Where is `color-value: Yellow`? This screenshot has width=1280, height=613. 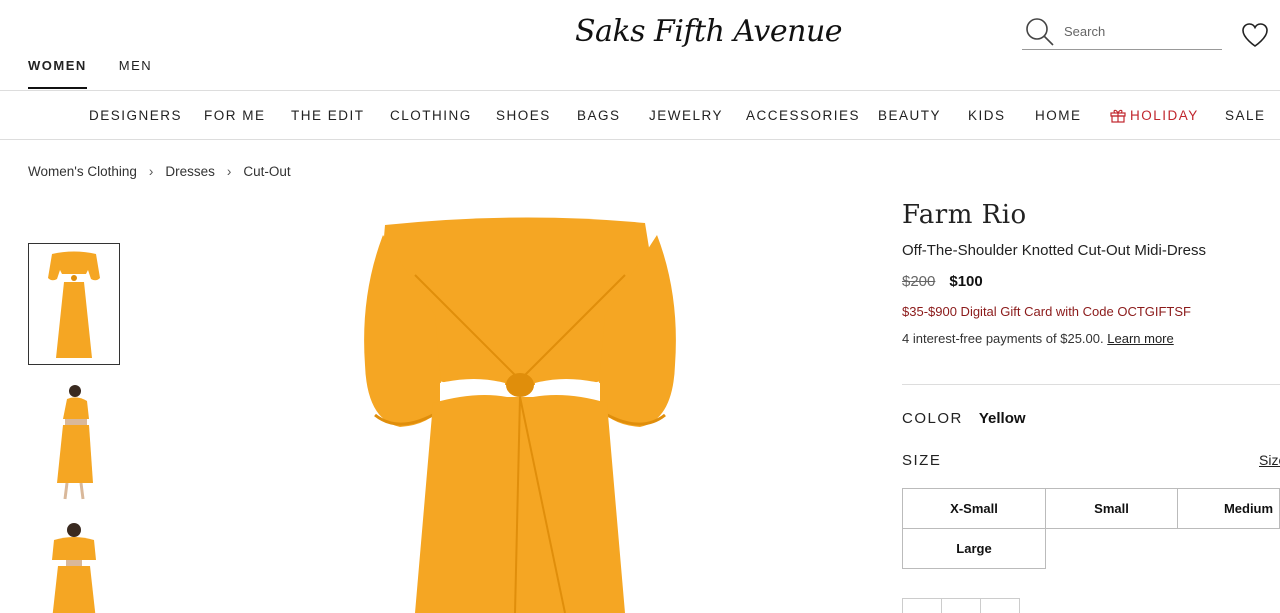 color-value: Yellow is located at coordinates (1002, 418).